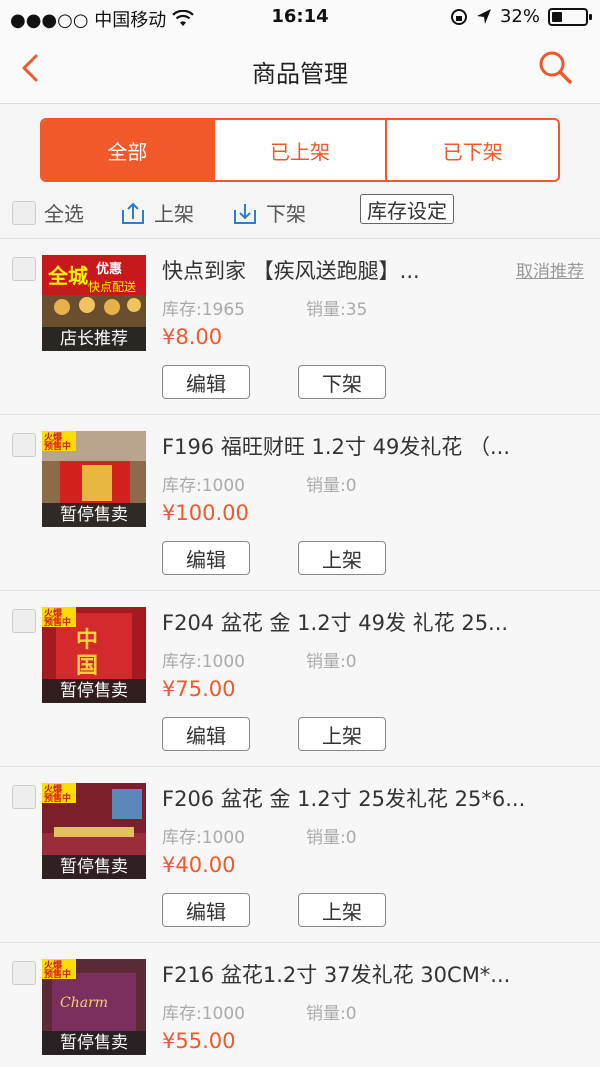 This screenshot has width=600, height=1067. I want to click on product-price: ¥75.00, so click(199, 689).